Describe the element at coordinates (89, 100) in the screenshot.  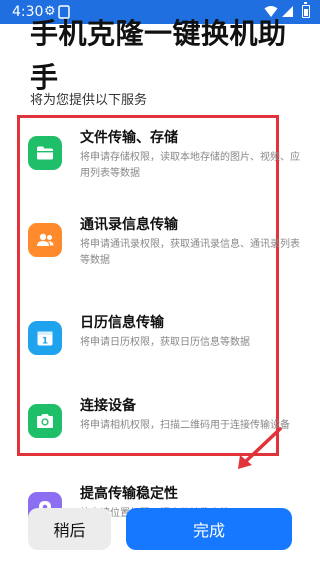
I see `page-subtitle: 将为您提供以下服务` at that location.